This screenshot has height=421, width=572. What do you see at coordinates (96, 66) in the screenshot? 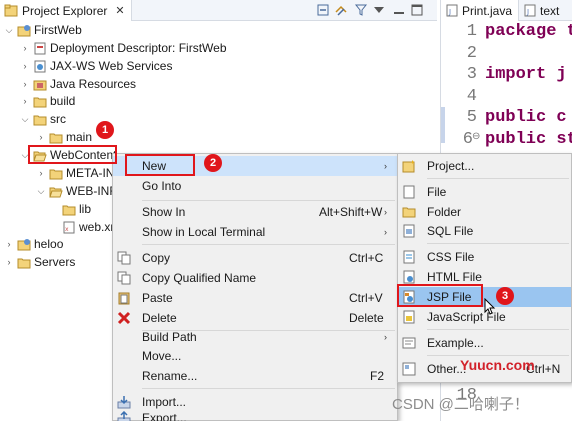
I see `tree-item-jax-ws: › JAX-WS Web Services` at bounding box center [96, 66].